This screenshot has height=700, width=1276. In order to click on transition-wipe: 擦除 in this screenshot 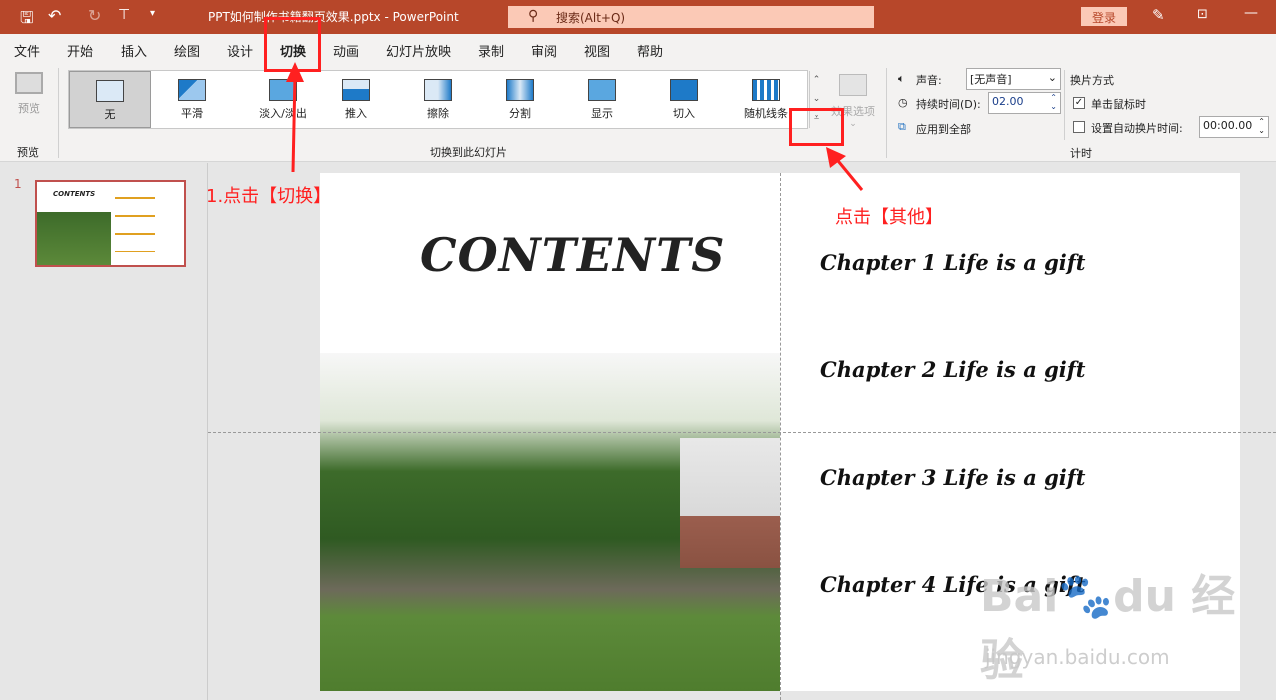, I will do `click(438, 99)`.